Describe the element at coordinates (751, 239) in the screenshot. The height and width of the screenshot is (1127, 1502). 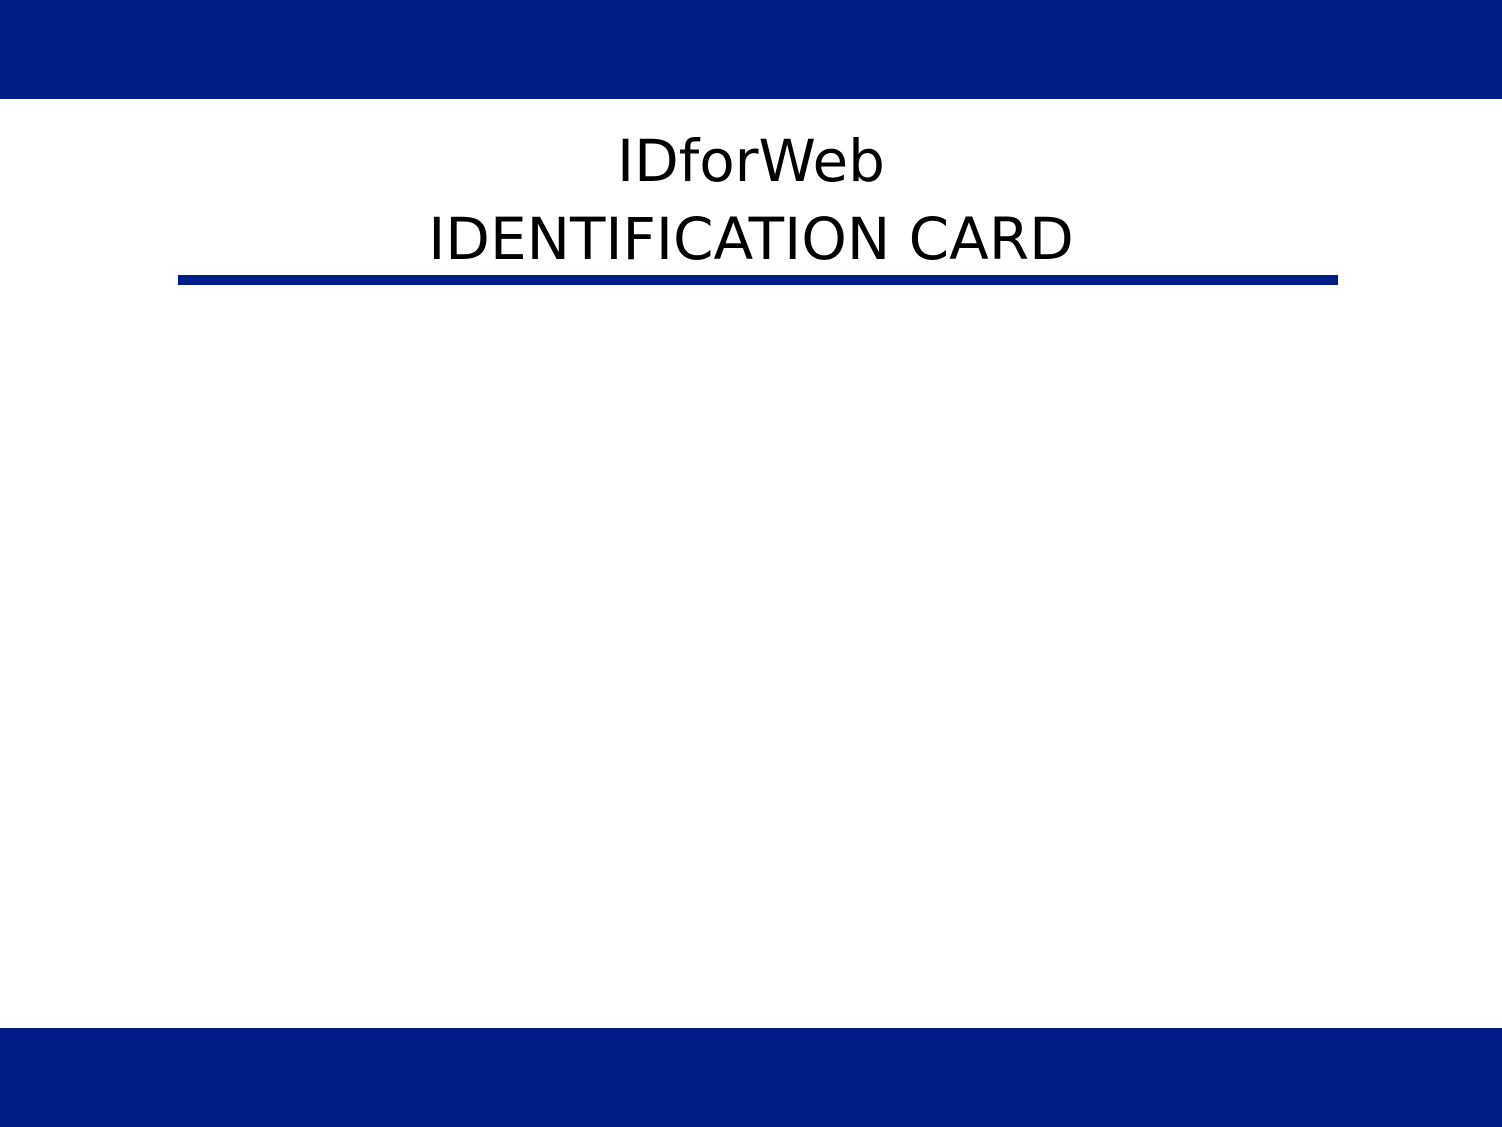
I see `card-title: IDENTIFICATION CARD` at that location.